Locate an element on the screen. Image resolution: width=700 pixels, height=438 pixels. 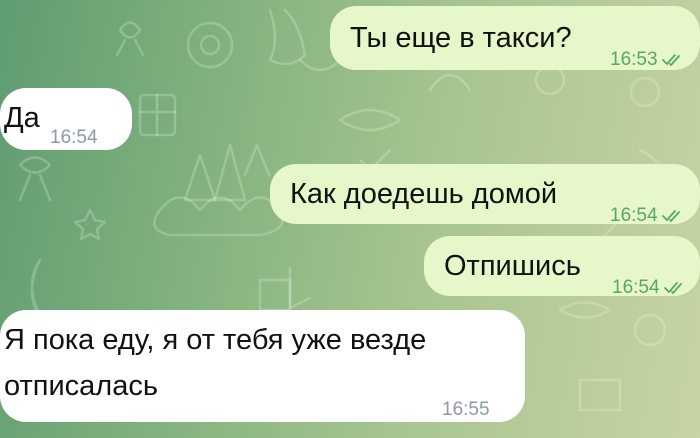
message-time: 16:55 is located at coordinates (466, 409).